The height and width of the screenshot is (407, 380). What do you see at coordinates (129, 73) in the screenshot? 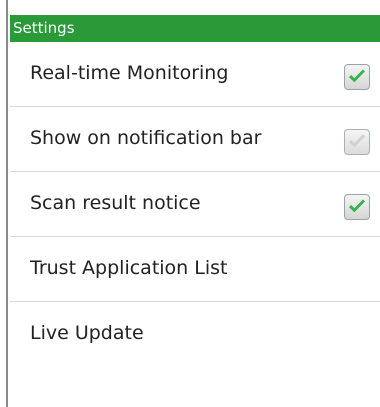
I see `setting-label-real-time-monitoring: Real-time Monitoring` at bounding box center [129, 73].